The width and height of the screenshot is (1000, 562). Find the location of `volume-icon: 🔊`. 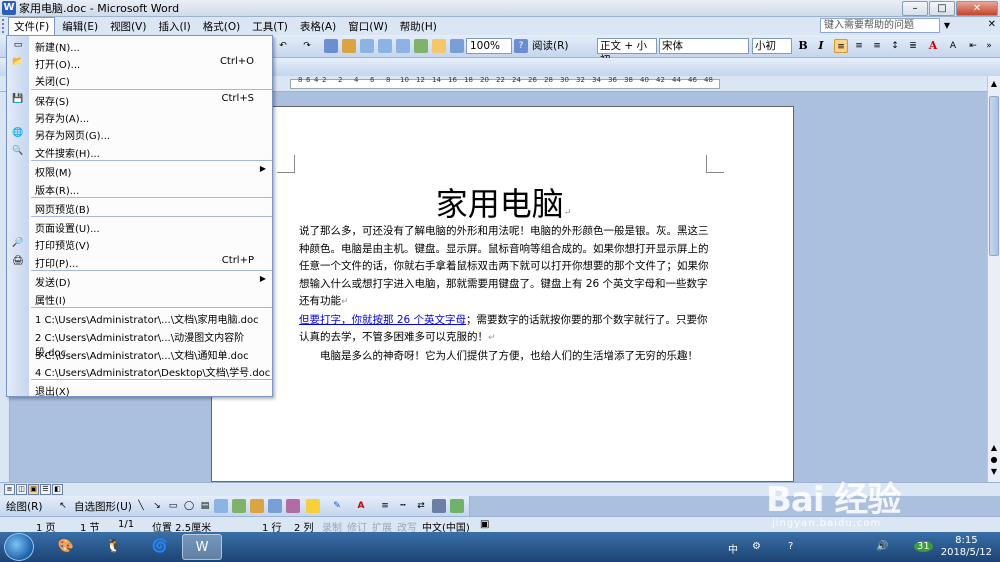

volume-icon: 🔊 is located at coordinates (882, 546).